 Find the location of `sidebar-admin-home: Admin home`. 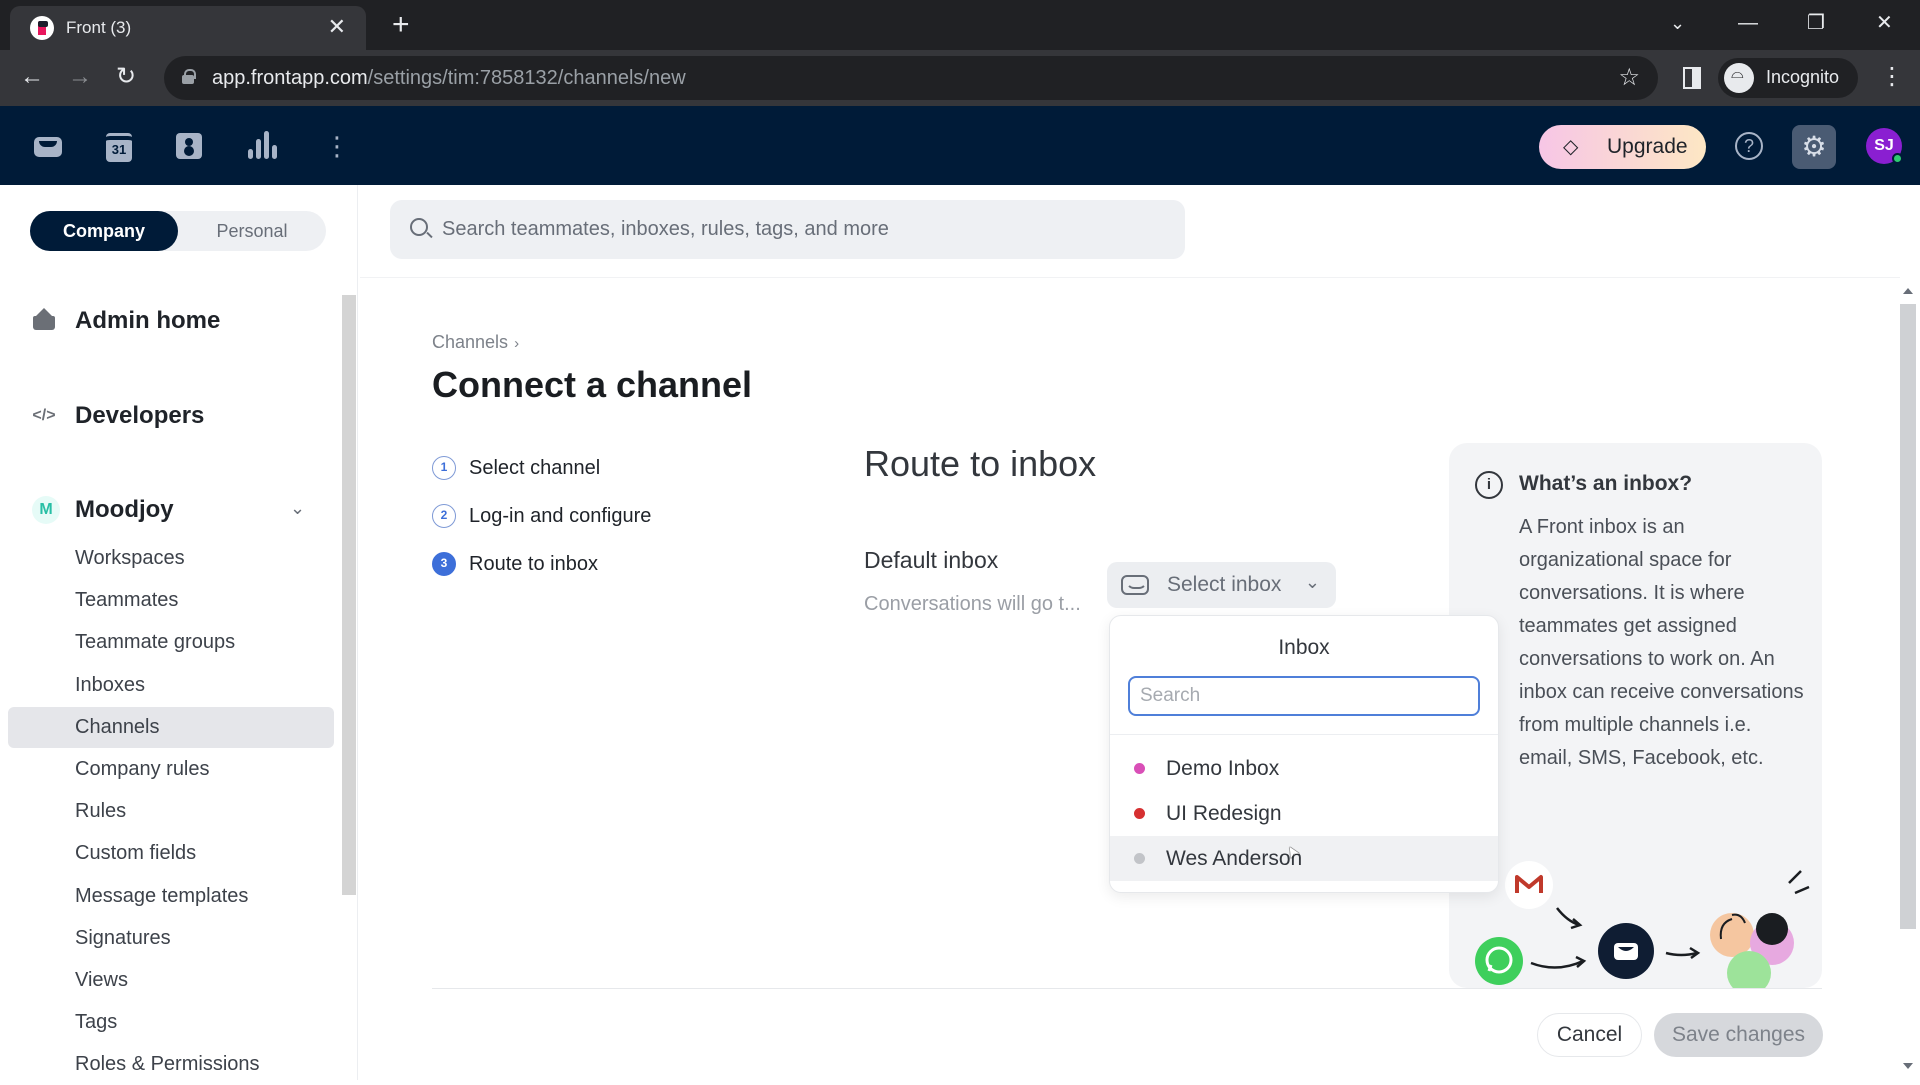

sidebar-admin-home: Admin home is located at coordinates (126, 321).